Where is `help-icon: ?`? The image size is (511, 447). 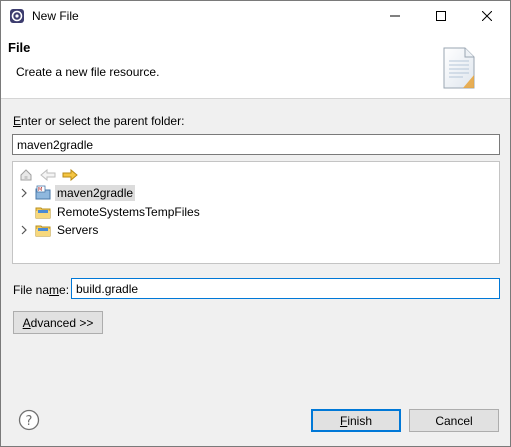
help-icon: ? is located at coordinates (29, 420).